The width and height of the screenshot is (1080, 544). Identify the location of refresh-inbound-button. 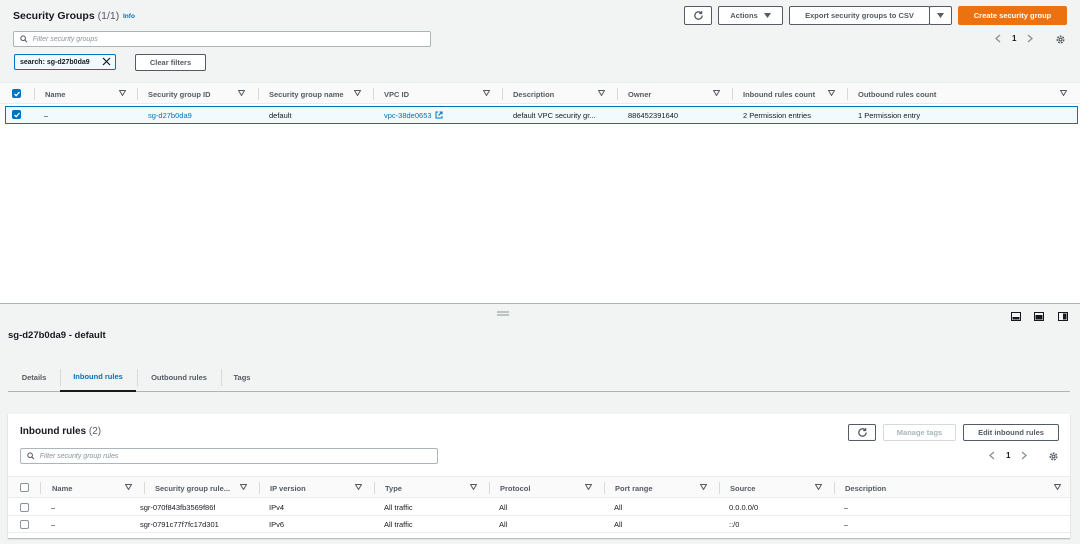
(862, 432).